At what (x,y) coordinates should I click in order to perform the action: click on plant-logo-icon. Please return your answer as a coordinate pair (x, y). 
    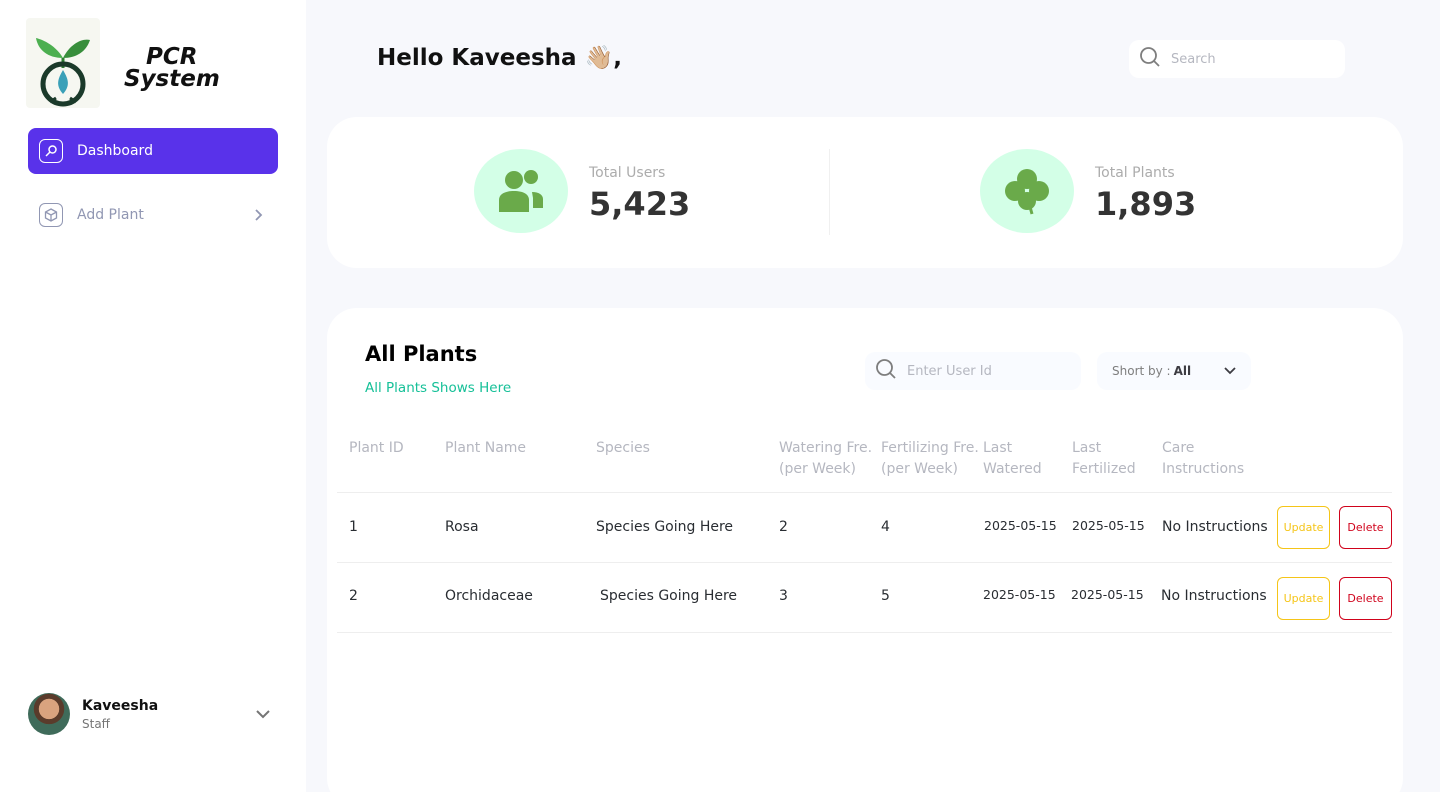
    Looking at the image, I should click on (63, 63).